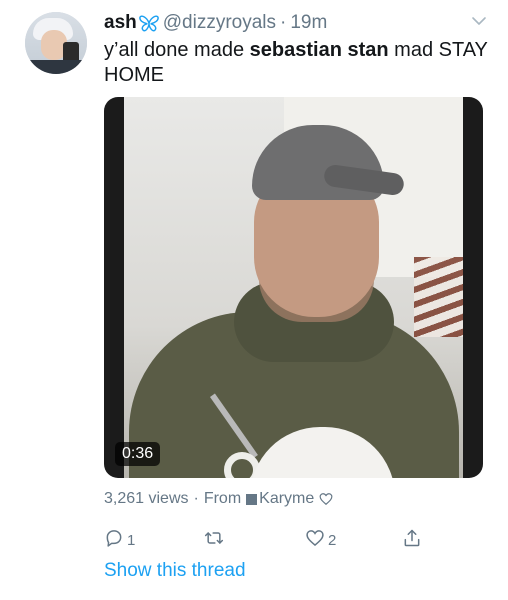 The height and width of the screenshot is (600, 508). Describe the element at coordinates (326, 499) in the screenshot. I see `heart-outline-icon` at that location.